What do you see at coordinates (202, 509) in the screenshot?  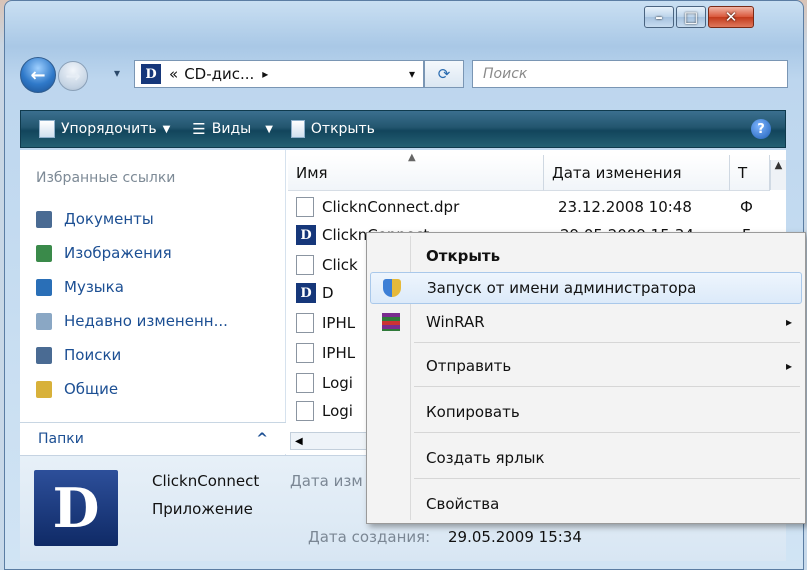 I see `details-kind: Приложение` at bounding box center [202, 509].